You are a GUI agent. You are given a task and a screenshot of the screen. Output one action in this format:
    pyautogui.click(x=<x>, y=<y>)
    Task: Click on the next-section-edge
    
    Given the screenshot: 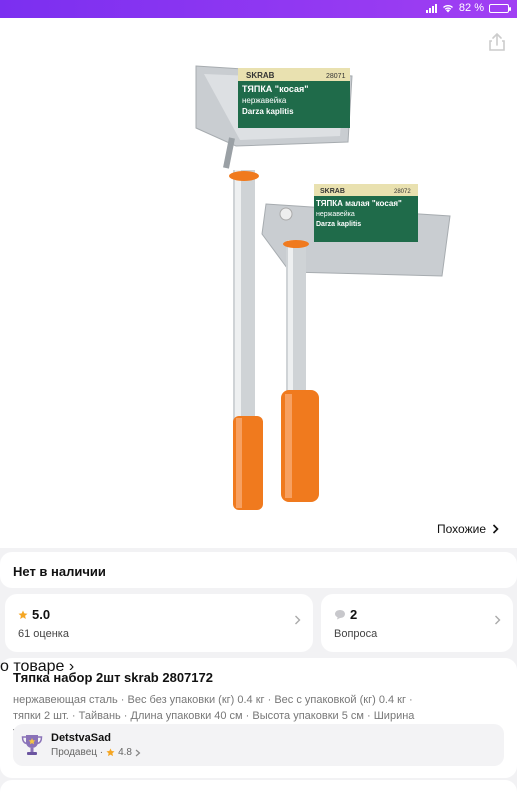 What is the action you would take?
    pyautogui.click(x=258, y=790)
    